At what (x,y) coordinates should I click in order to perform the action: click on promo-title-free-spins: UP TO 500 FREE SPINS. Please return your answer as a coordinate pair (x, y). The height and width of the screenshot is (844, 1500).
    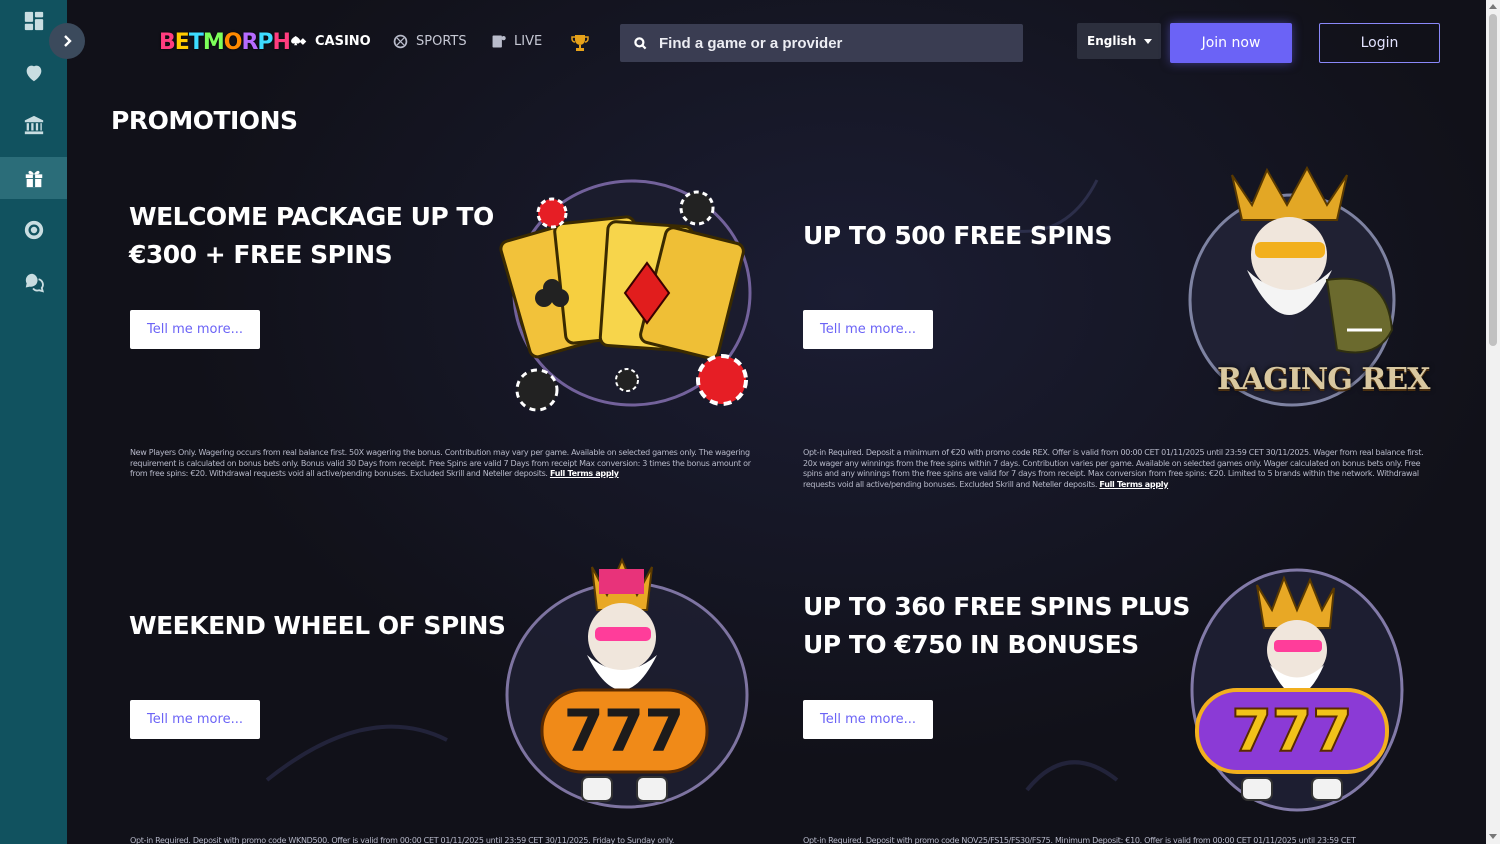
    Looking at the image, I should click on (957, 236).